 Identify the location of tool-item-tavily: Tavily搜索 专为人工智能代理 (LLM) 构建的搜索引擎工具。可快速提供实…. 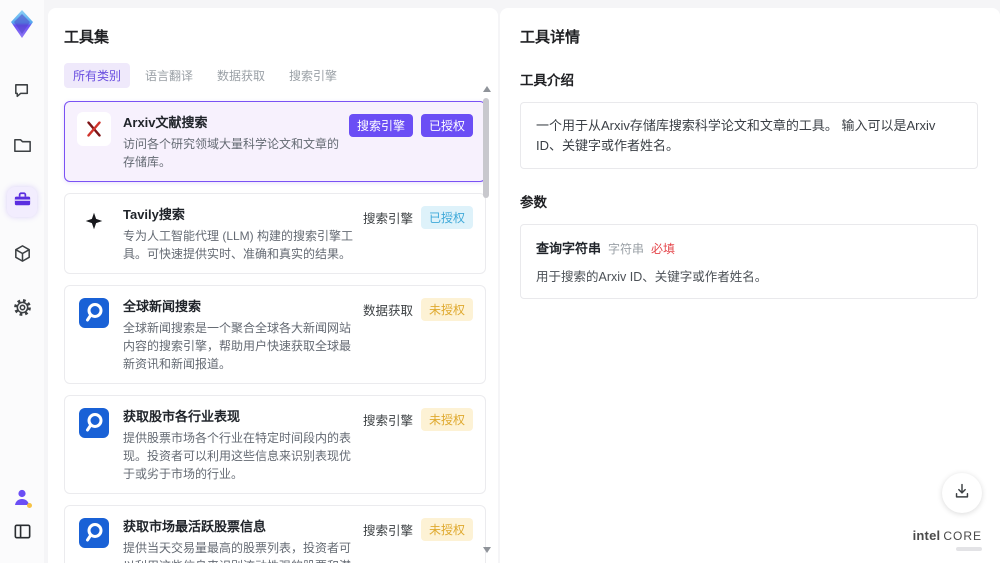
(275, 233).